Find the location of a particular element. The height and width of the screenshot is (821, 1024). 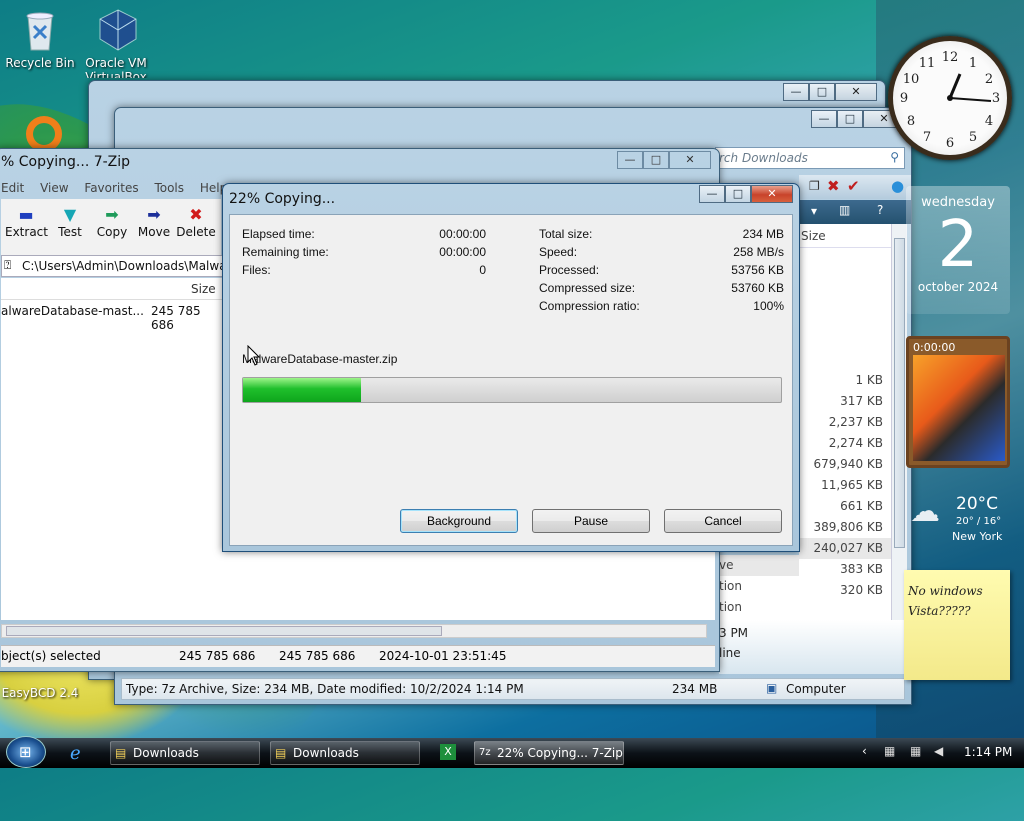

size-cell: 240,027 KB is located at coordinates (845, 548).